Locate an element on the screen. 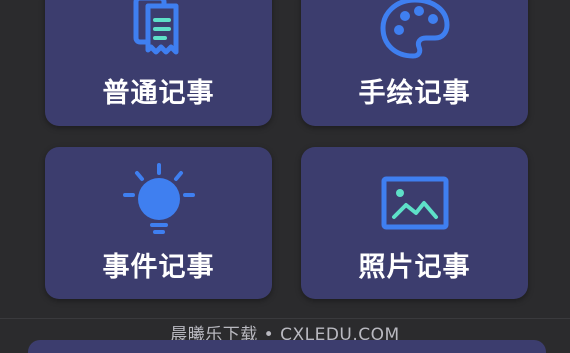 The width and height of the screenshot is (570, 353). normal-note-card: 普通记事 is located at coordinates (158, 63).